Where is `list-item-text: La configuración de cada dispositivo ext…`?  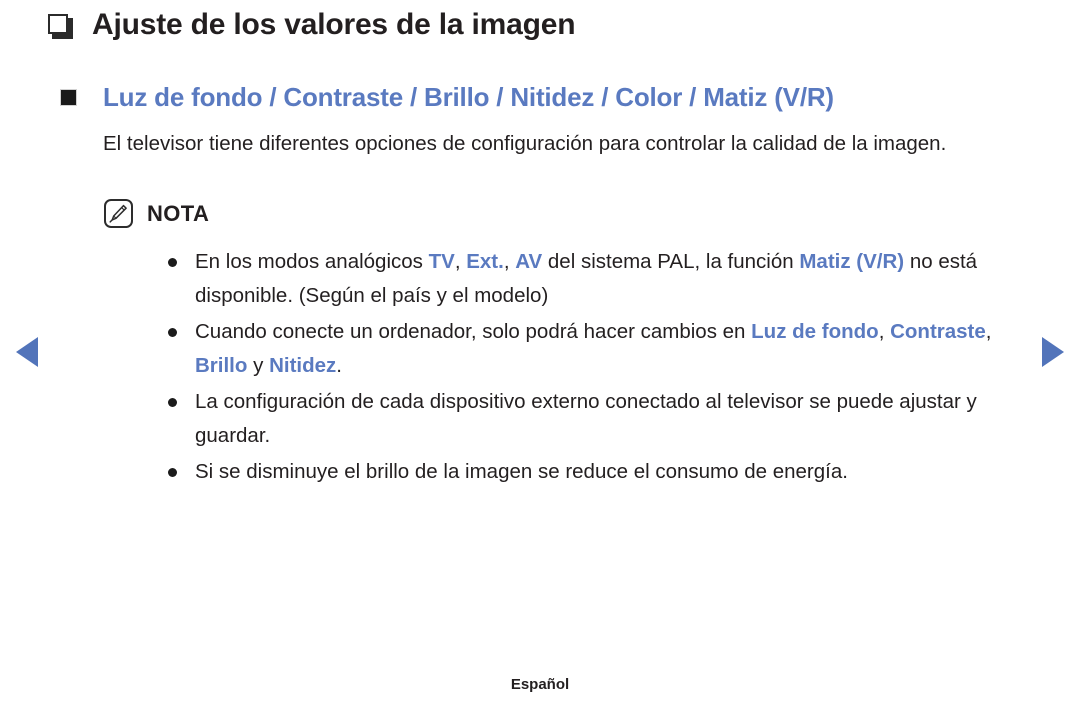 list-item-text: La configuración de cada dispositivo ext… is located at coordinates (612, 419).